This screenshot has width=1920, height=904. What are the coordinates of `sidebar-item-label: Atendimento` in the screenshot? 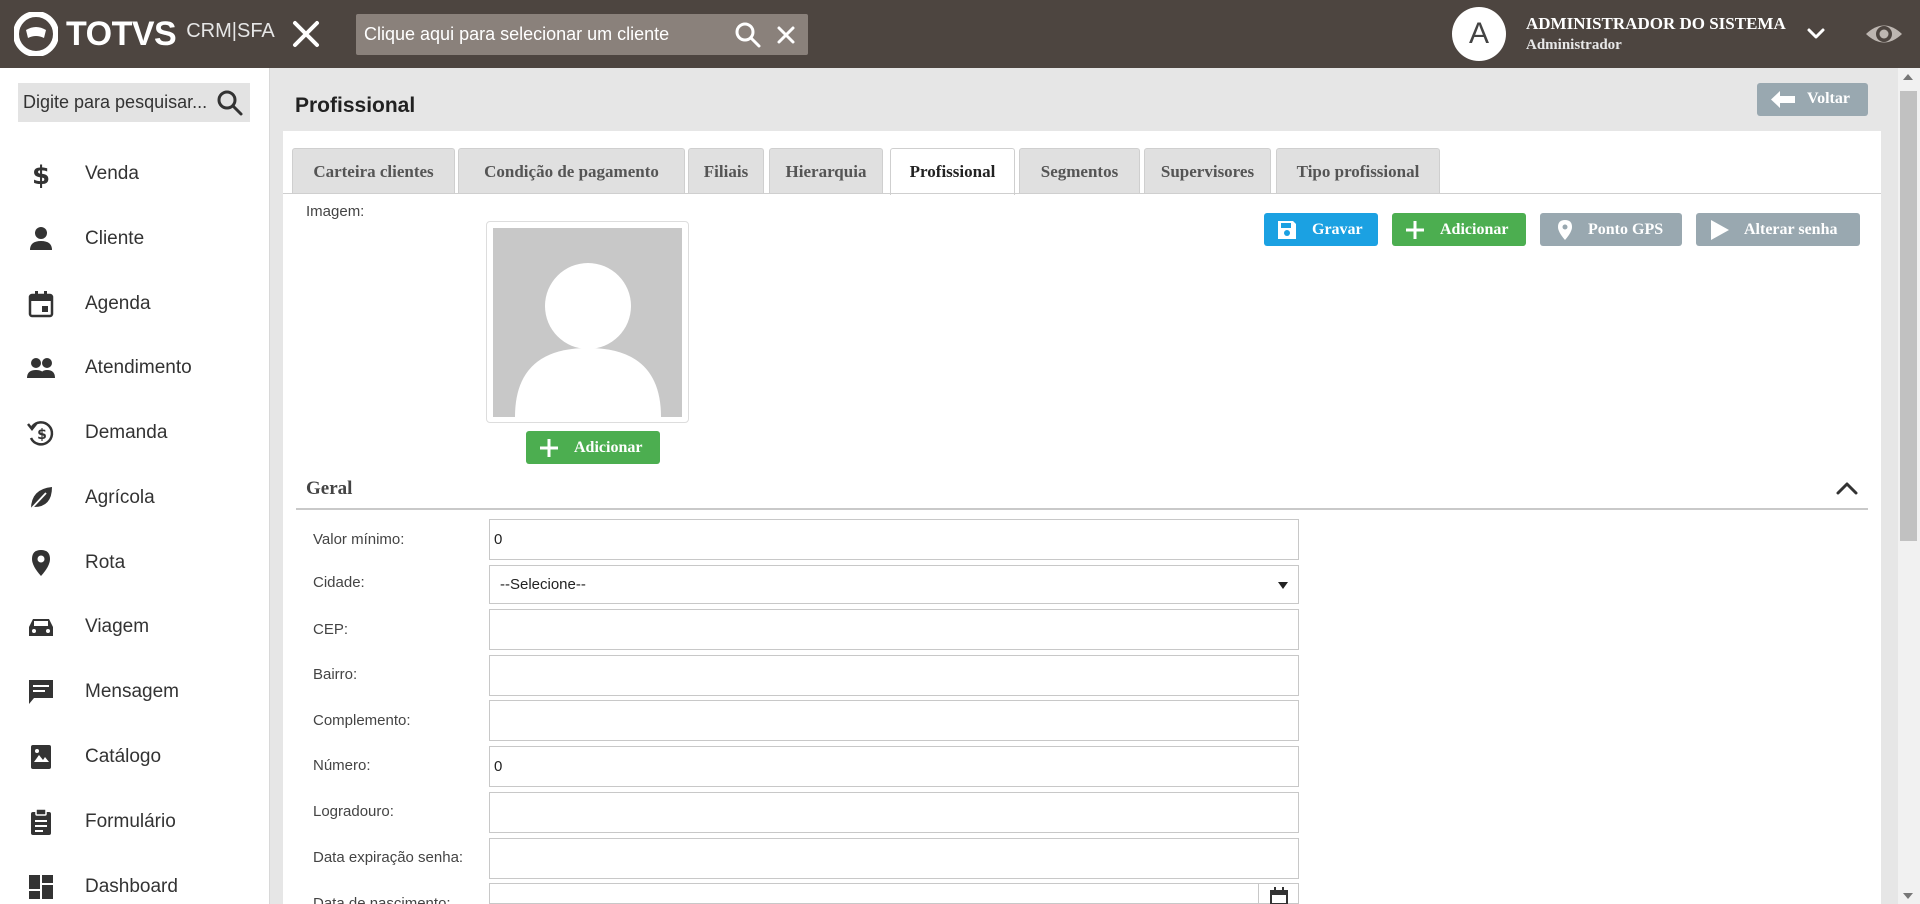 It's located at (138, 367).